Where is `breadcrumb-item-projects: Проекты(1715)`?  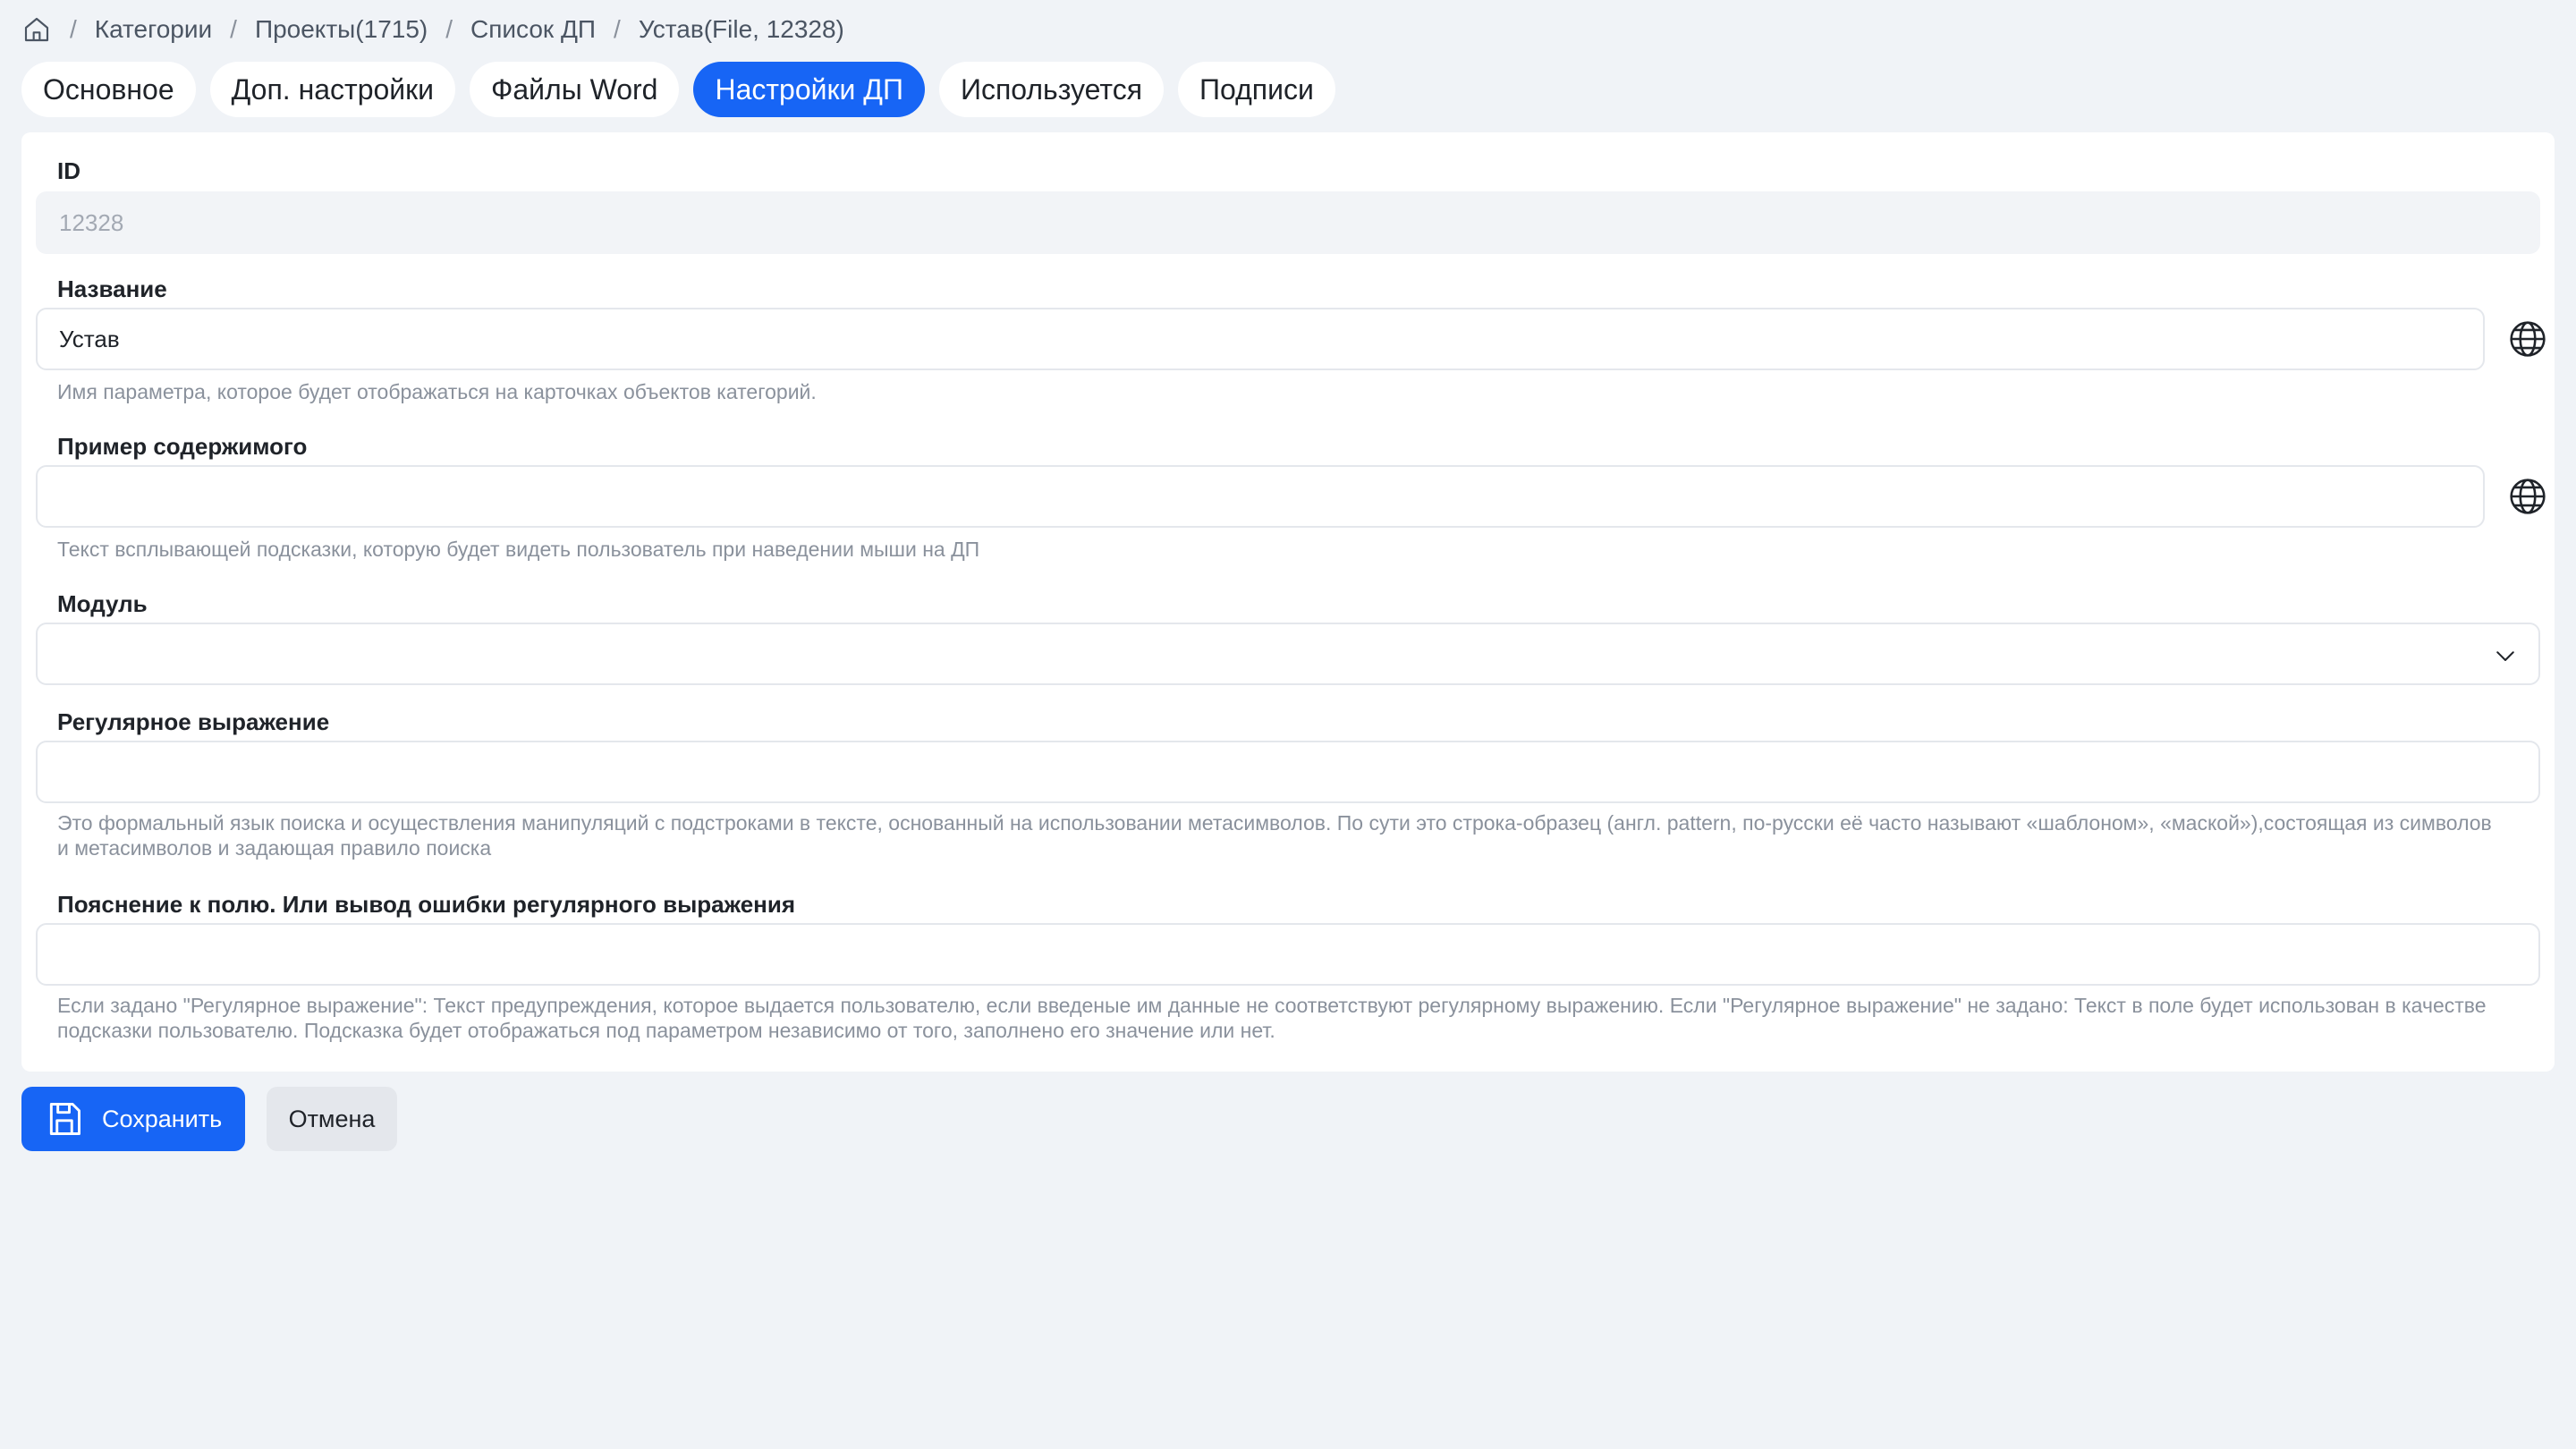
breadcrumb-item-projects: Проекты(1715) is located at coordinates (341, 29).